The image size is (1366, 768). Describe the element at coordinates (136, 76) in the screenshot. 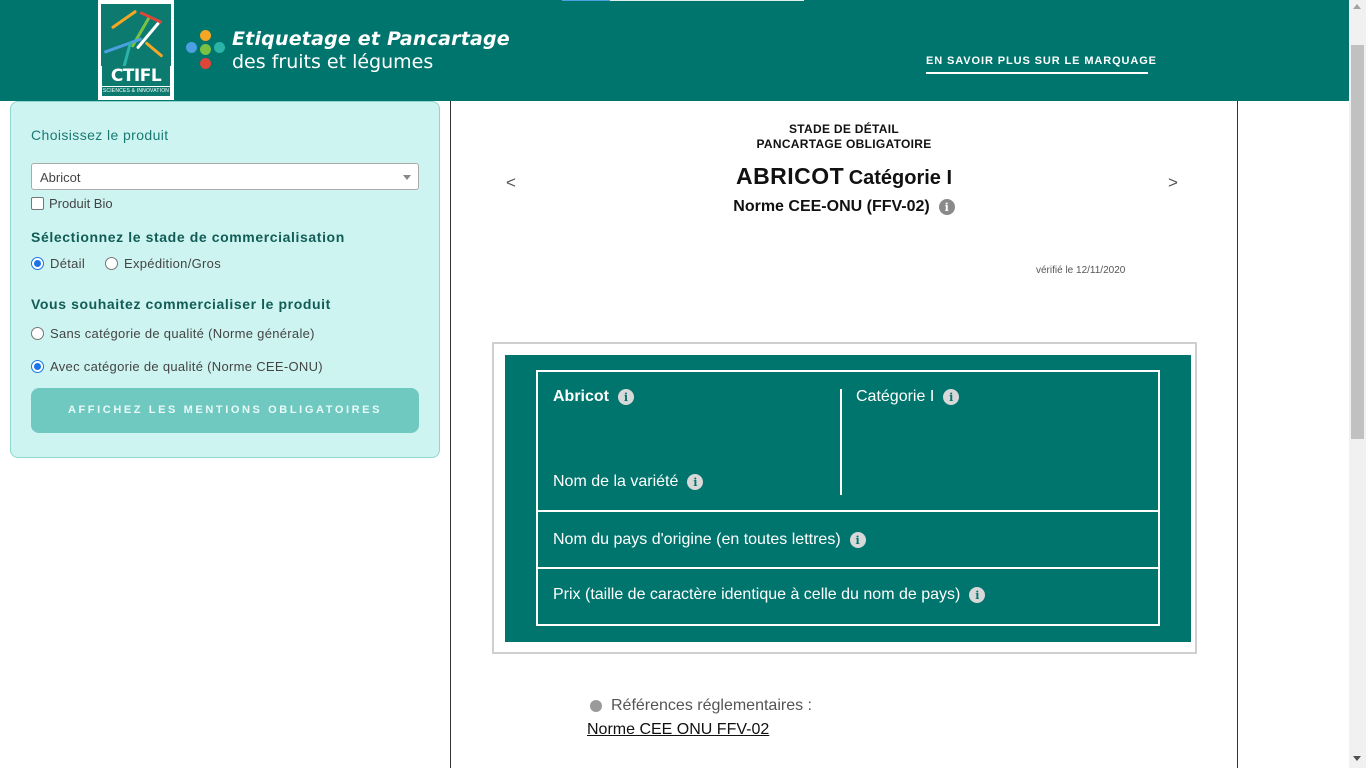

I see `logo-text: CTIFL` at that location.